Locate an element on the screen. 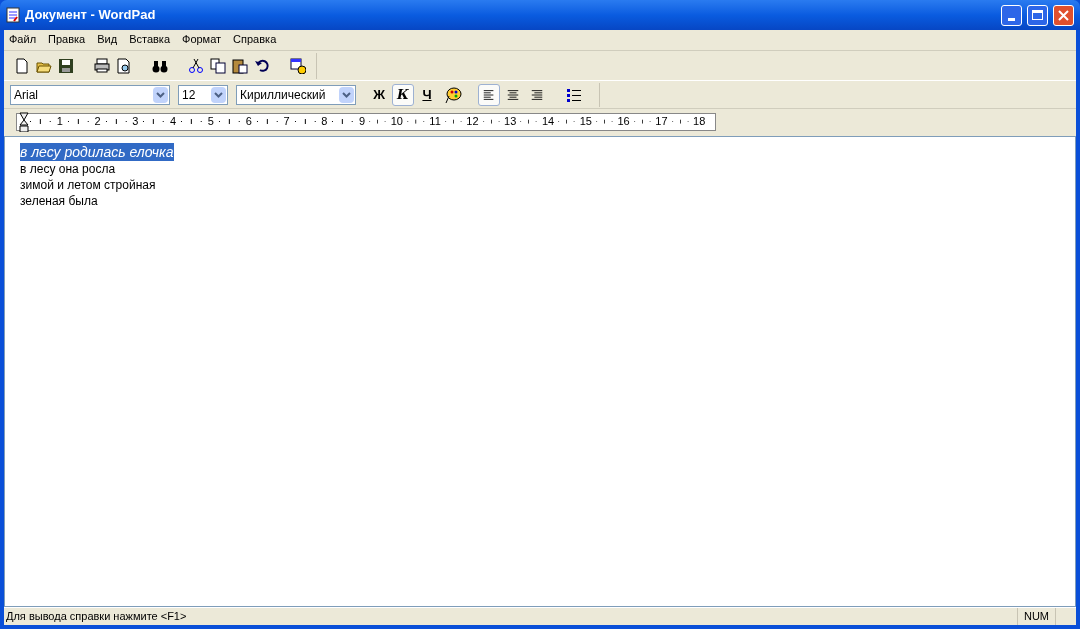  ruler-number: 8 is located at coordinates (324, 121).